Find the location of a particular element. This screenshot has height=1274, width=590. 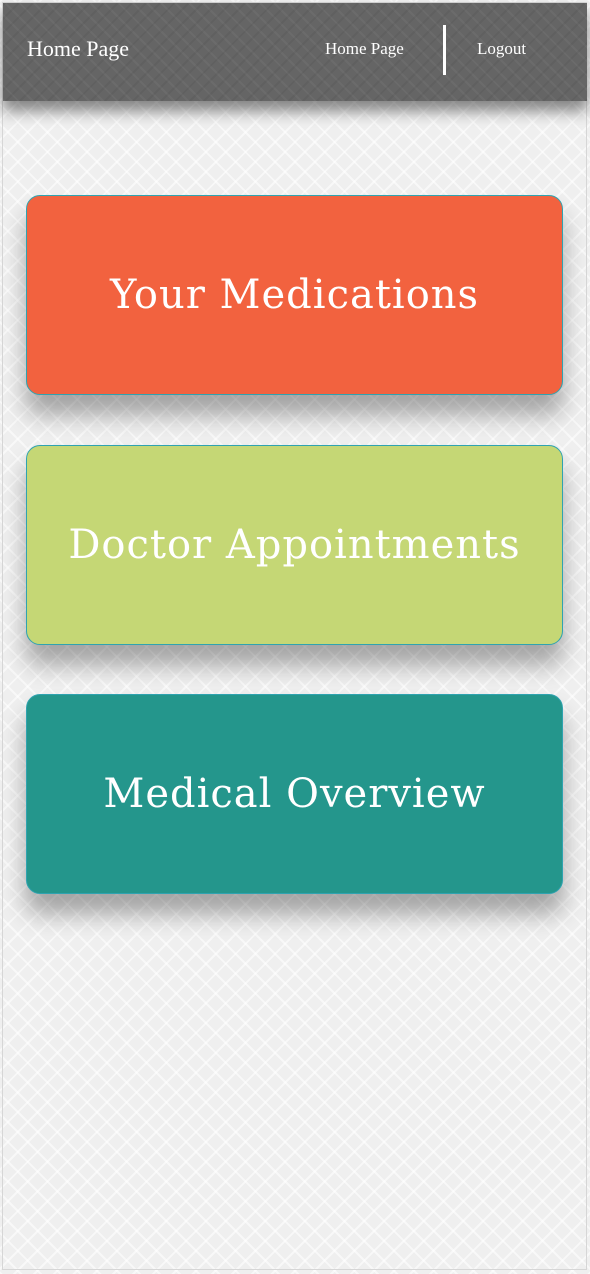

medical-overview-card: Medical Overview is located at coordinates (294, 794).